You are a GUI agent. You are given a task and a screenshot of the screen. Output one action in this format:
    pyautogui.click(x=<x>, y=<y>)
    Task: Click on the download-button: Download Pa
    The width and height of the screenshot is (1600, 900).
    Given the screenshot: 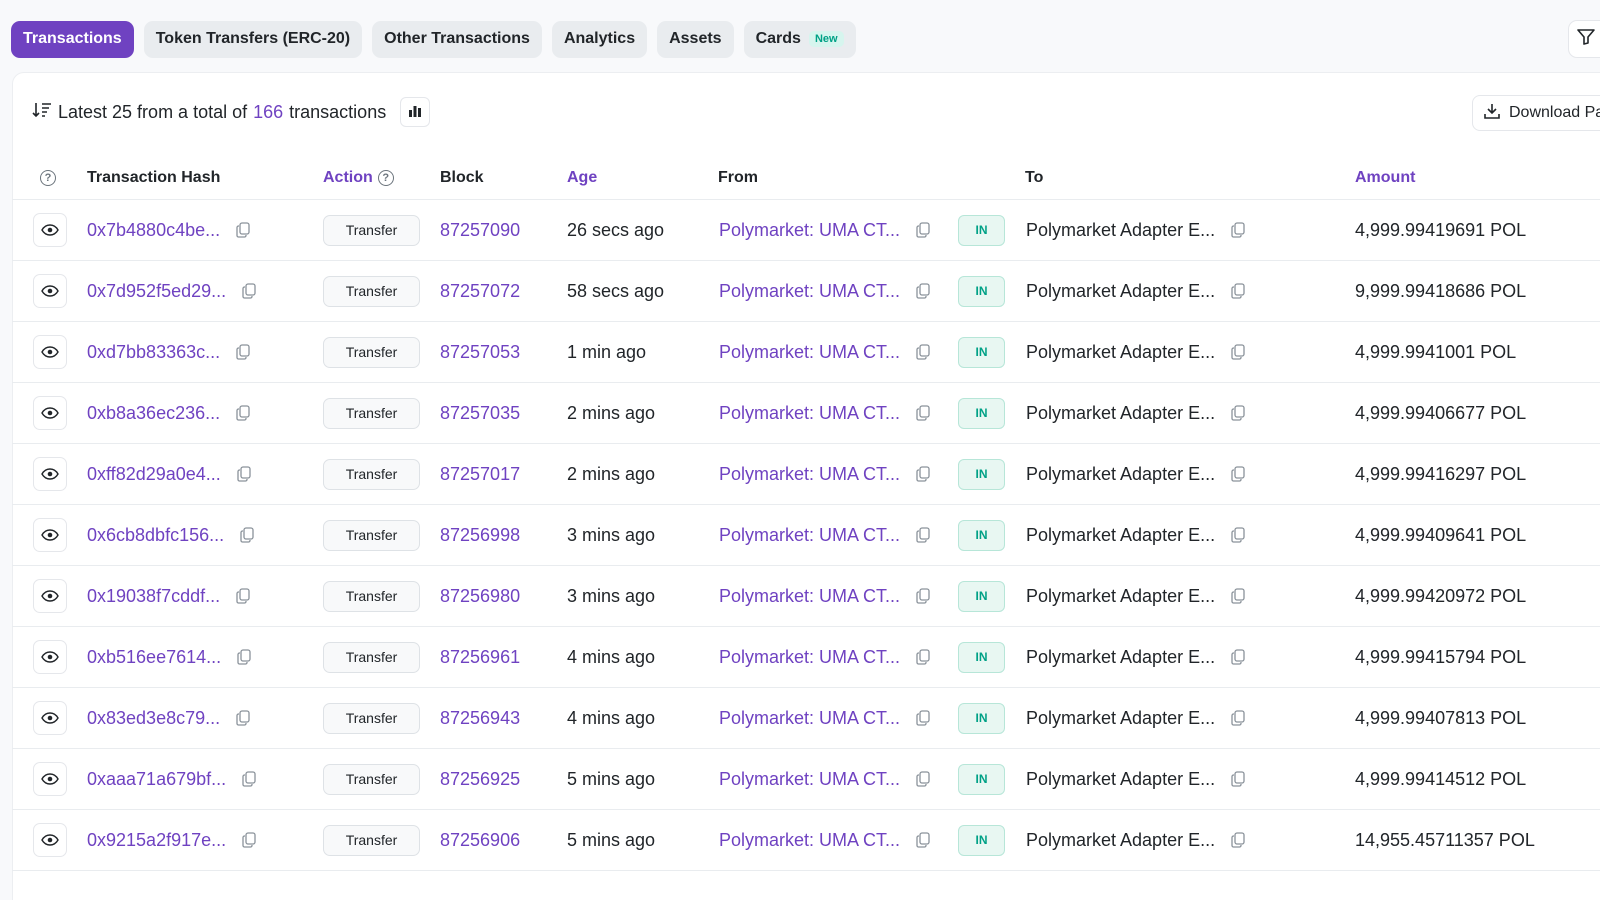 What is the action you would take?
    pyautogui.click(x=1536, y=113)
    